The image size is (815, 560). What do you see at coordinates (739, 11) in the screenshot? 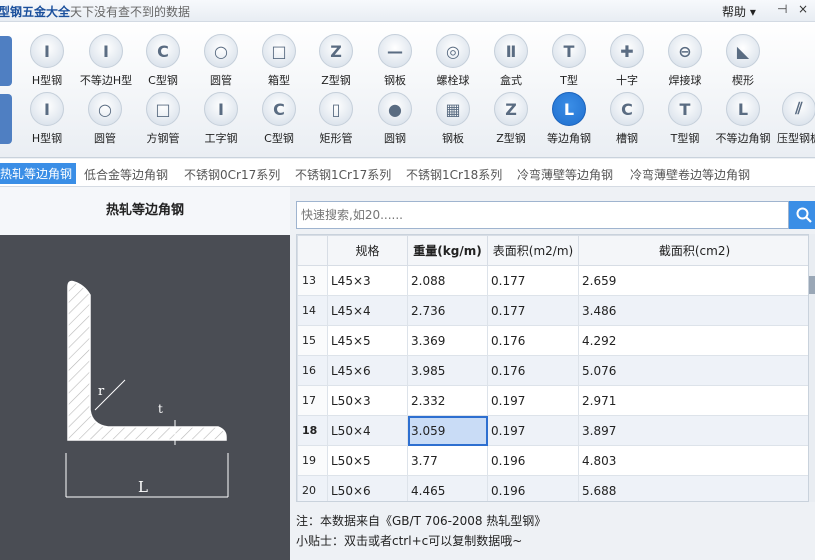
I see `help-menu: 帮助 ▾` at bounding box center [739, 11].